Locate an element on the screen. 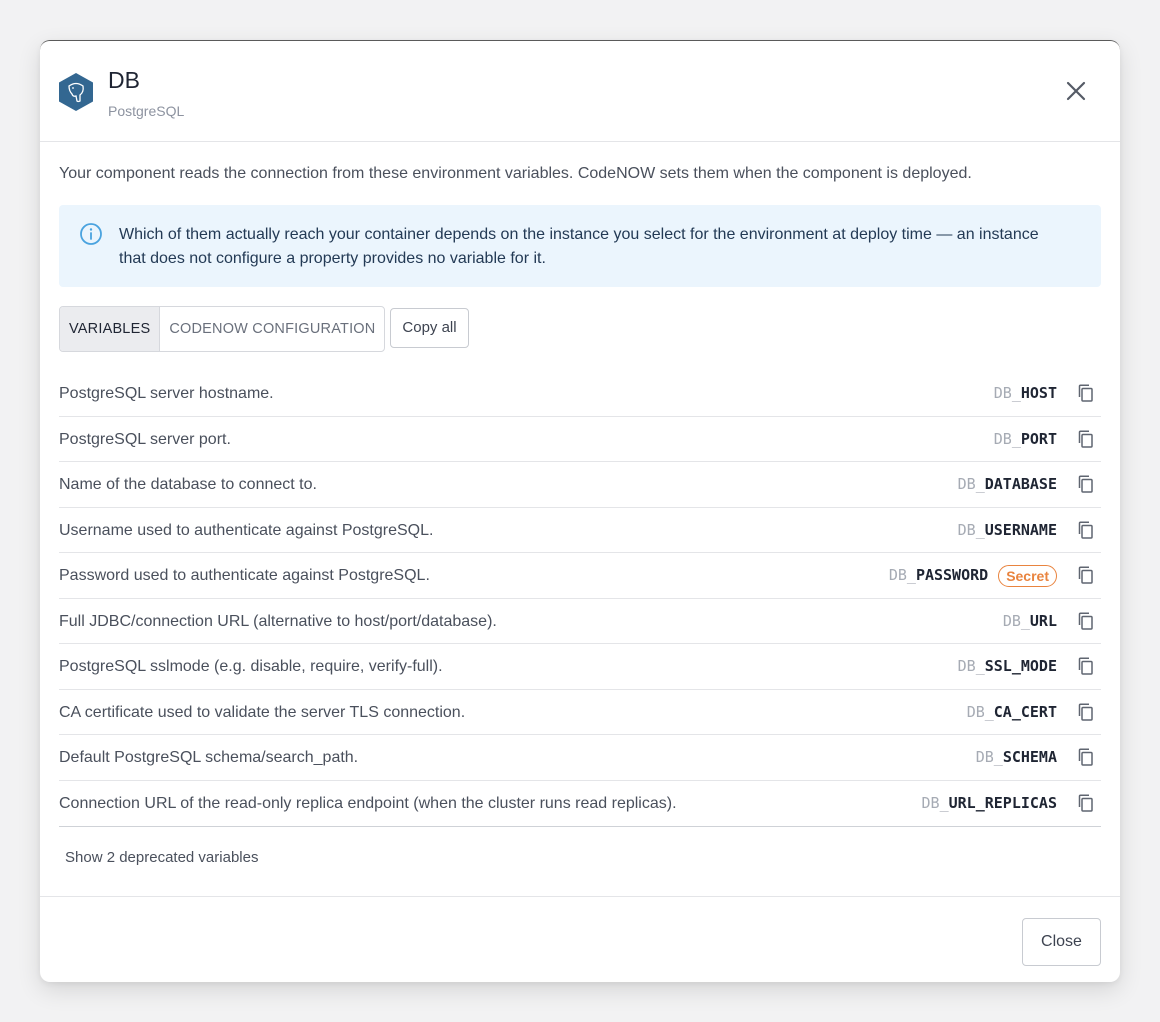  variable-name: DB_ DATABASE is located at coordinates (1007, 484).